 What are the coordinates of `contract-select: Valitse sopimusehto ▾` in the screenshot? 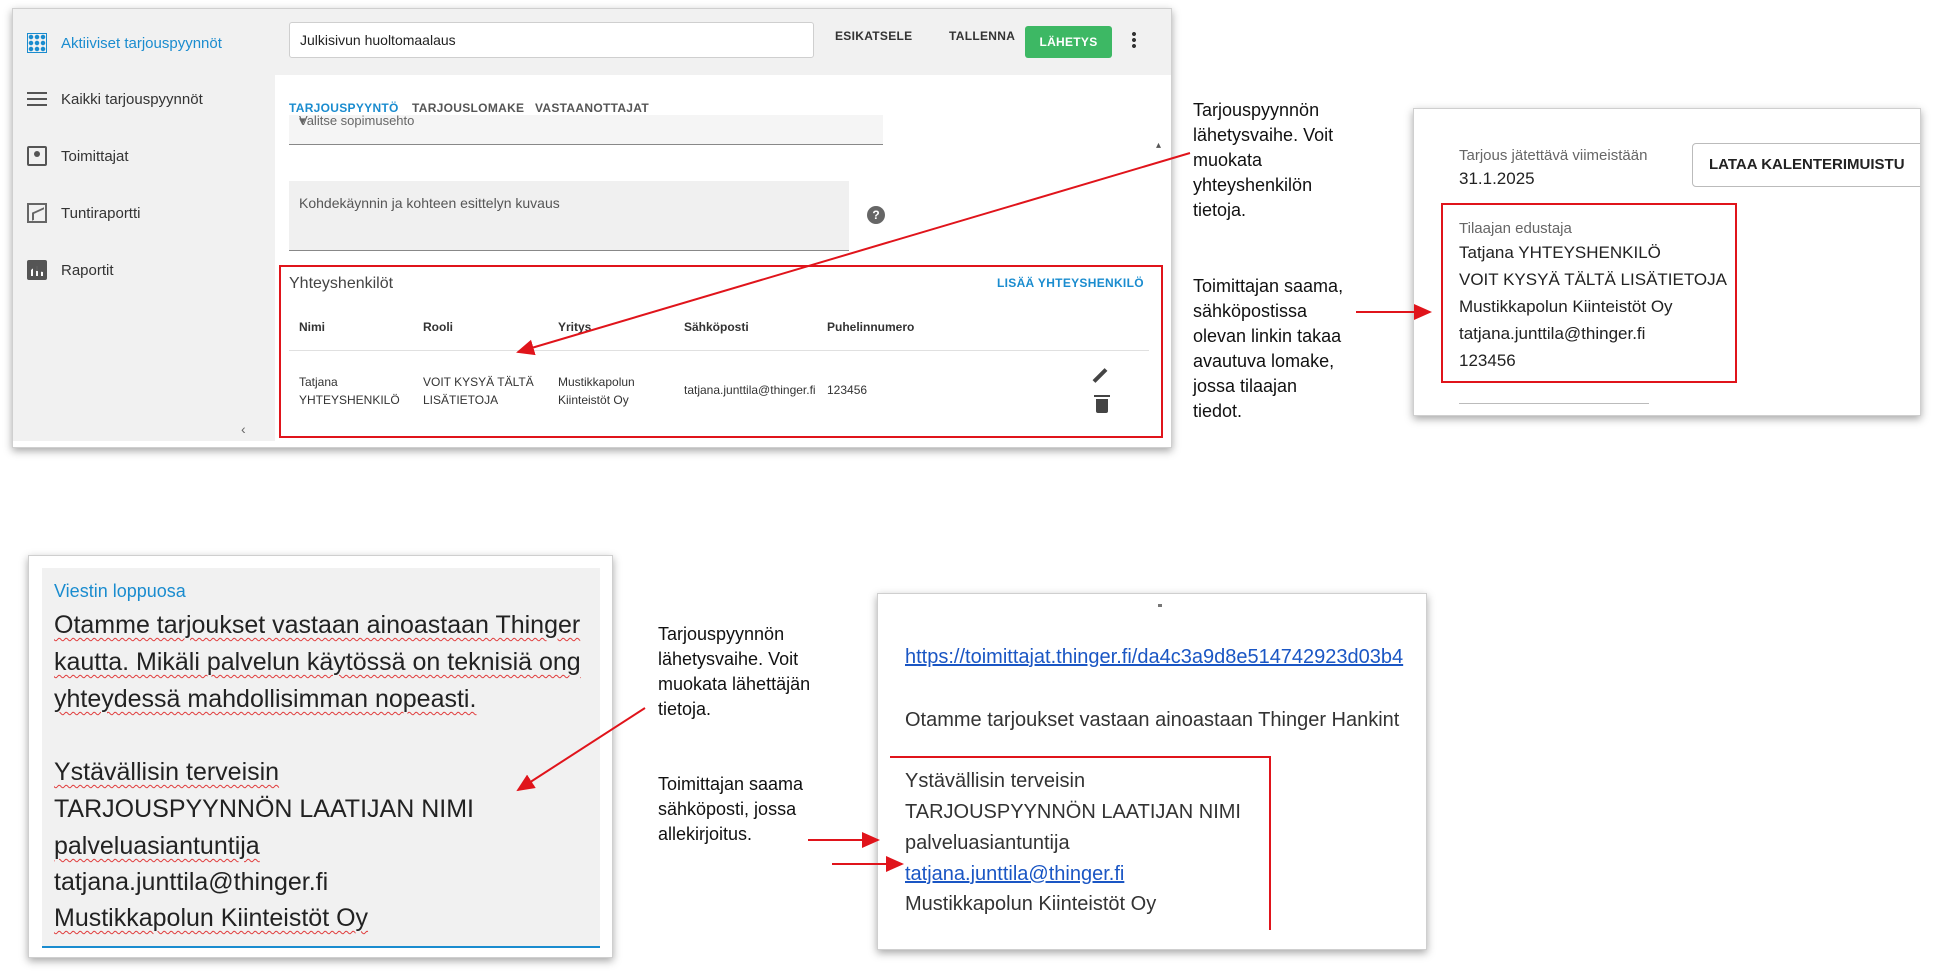 It's located at (586, 130).